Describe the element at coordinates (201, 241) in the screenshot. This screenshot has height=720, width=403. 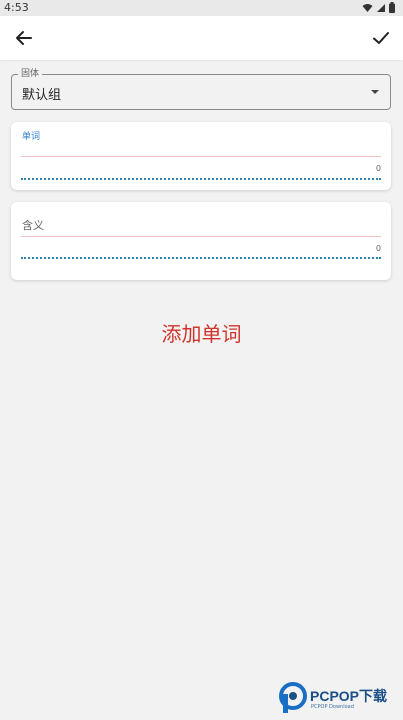
I see `meaning-card: 含义 0` at that location.